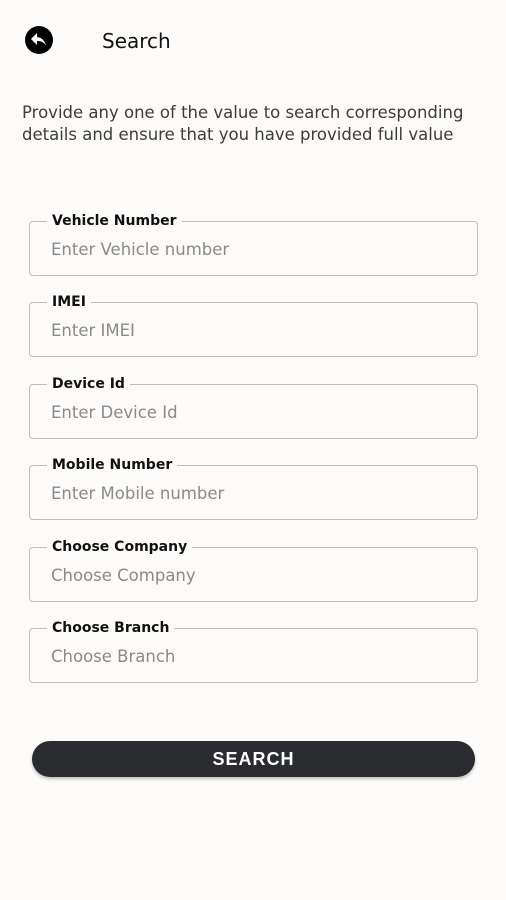 The height and width of the screenshot is (900, 506). I want to click on device-id-input, so click(251, 412).